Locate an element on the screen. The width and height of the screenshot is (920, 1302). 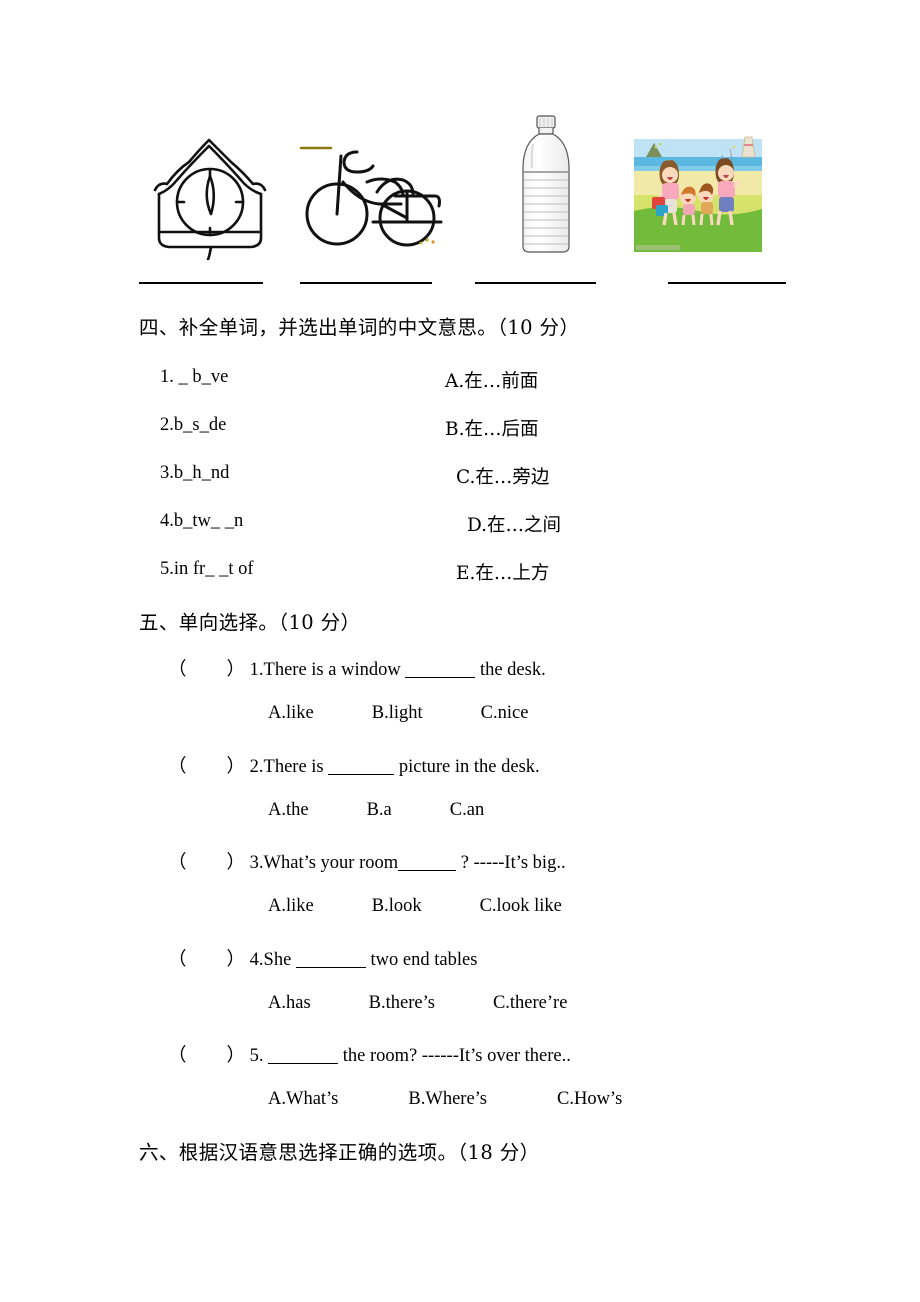
choice-3a: A.like is located at coordinates (291, 906).